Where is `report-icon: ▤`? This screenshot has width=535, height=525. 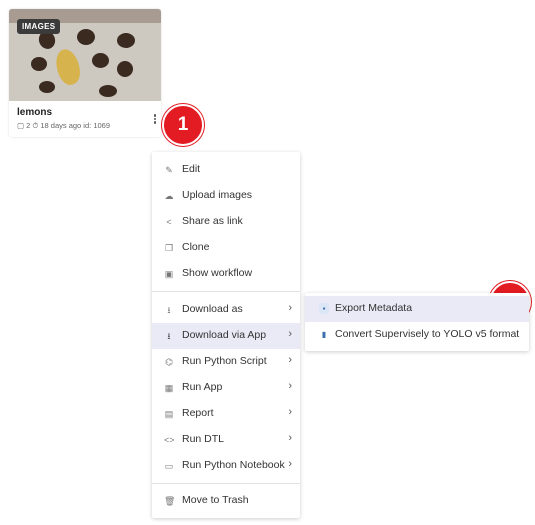 report-icon: ▤ is located at coordinates (169, 414).